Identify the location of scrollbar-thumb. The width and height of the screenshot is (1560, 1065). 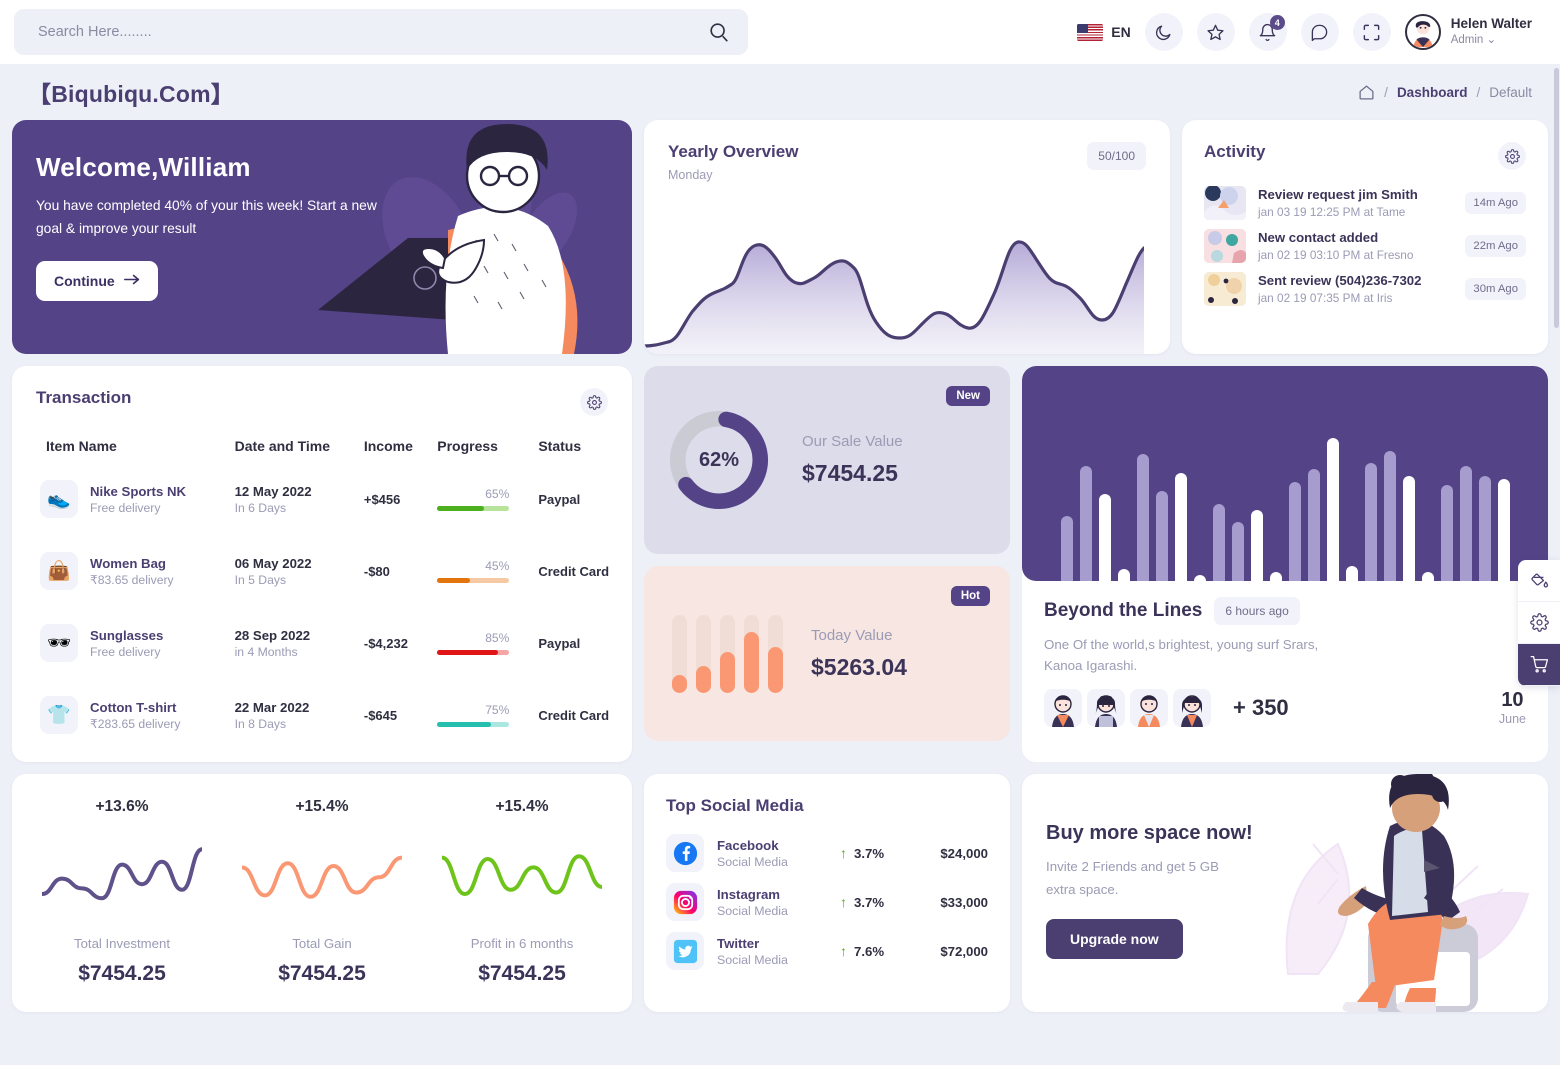
(1556, 198).